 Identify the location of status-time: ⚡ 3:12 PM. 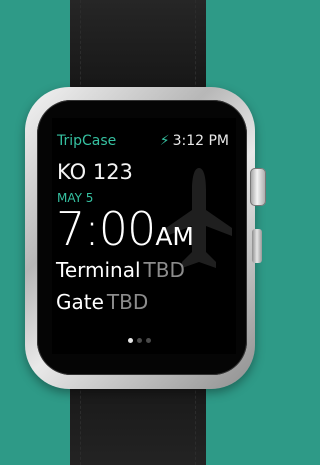
(194, 141).